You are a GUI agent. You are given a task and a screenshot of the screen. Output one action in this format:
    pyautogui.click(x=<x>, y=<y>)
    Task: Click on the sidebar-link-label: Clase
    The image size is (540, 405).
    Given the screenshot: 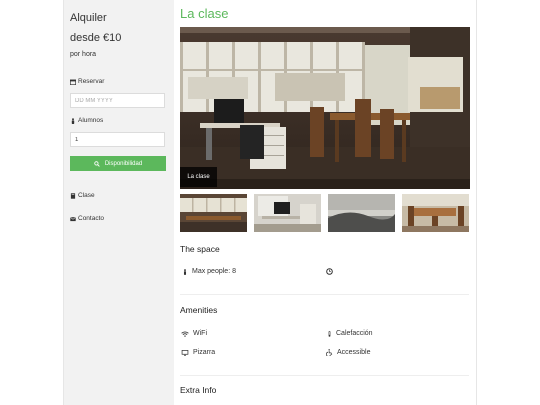 What is the action you would take?
    pyautogui.click(x=86, y=195)
    